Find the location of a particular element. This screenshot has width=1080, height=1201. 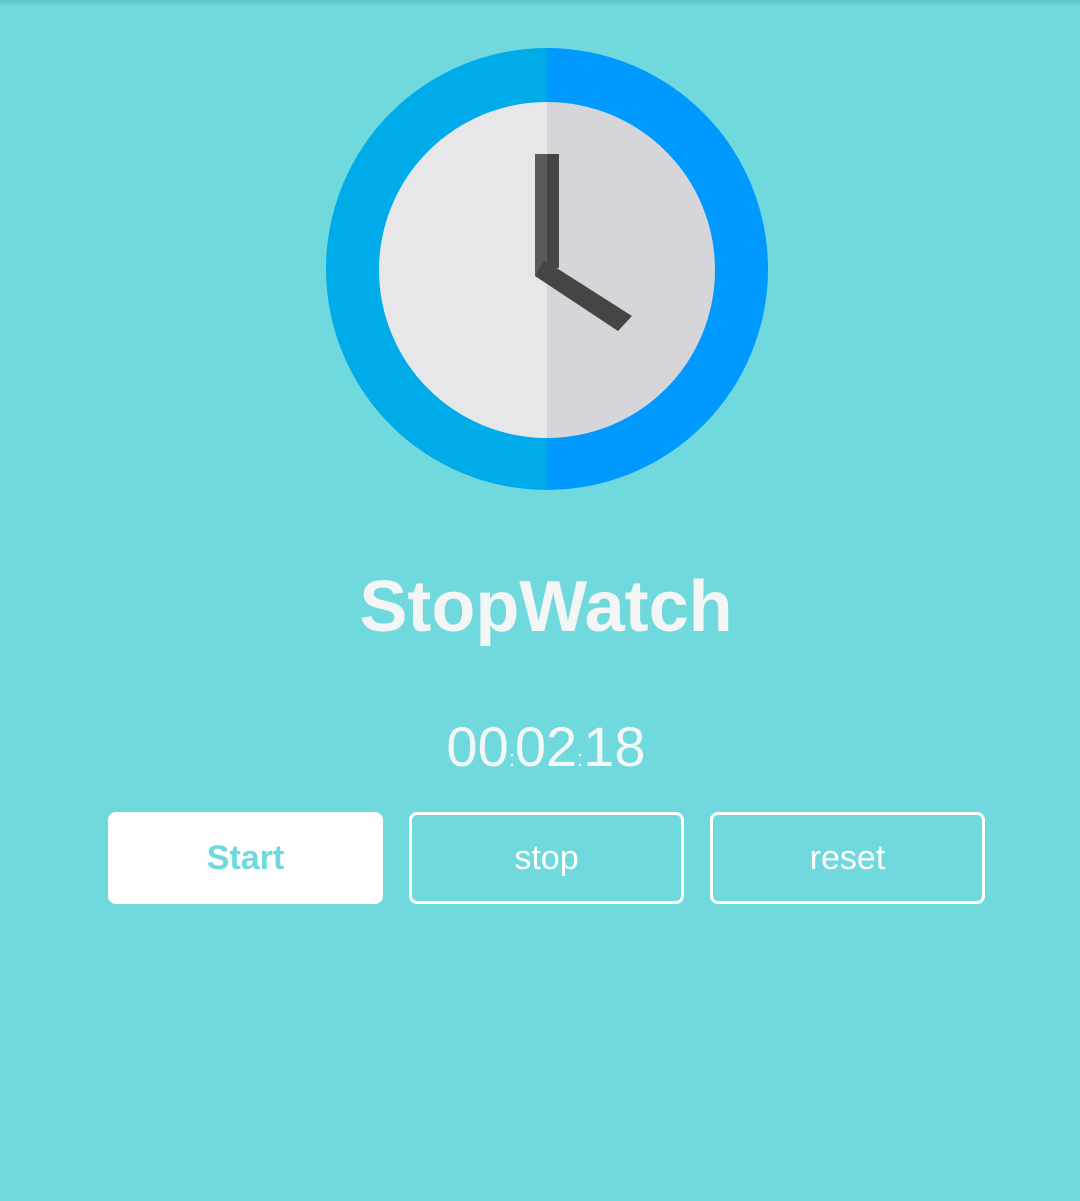

reset-button: reset is located at coordinates (847, 858).